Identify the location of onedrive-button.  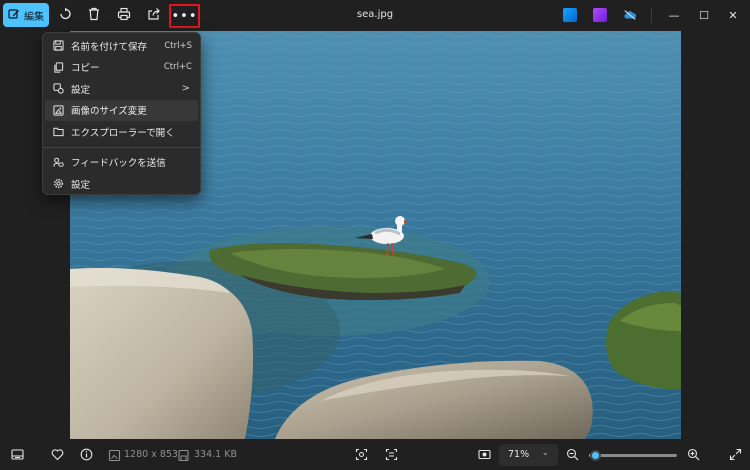
(630, 16).